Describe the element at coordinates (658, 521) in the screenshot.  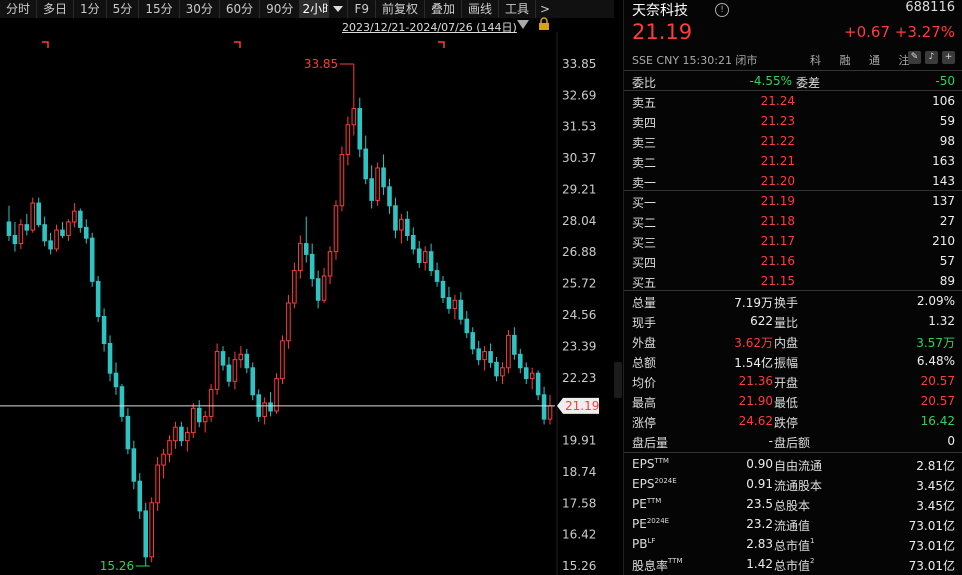
I see `fund-label-sup: 2024E` at that location.